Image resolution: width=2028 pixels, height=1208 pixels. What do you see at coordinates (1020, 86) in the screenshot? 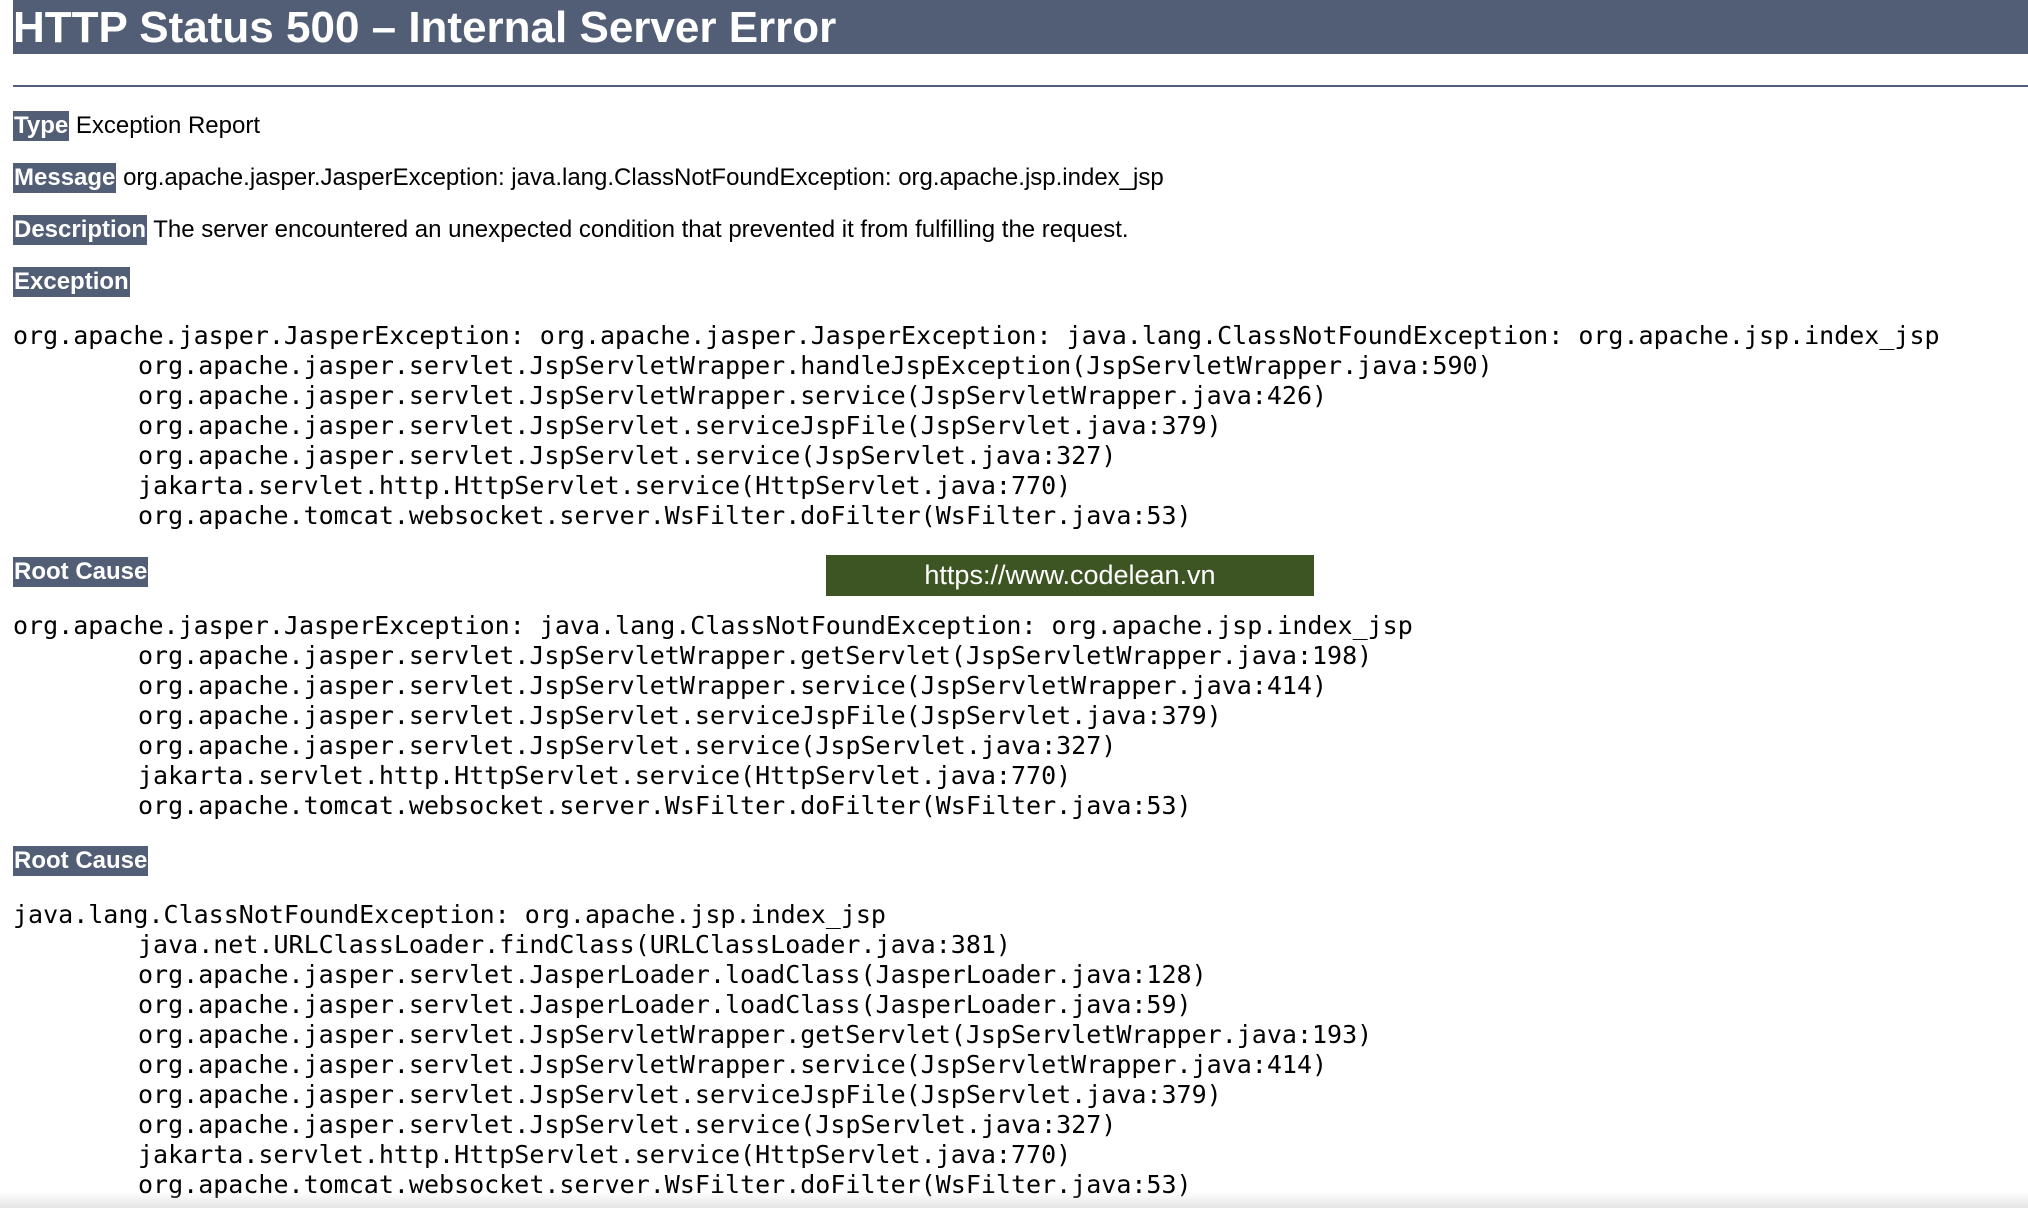
I see `header-divider` at bounding box center [1020, 86].